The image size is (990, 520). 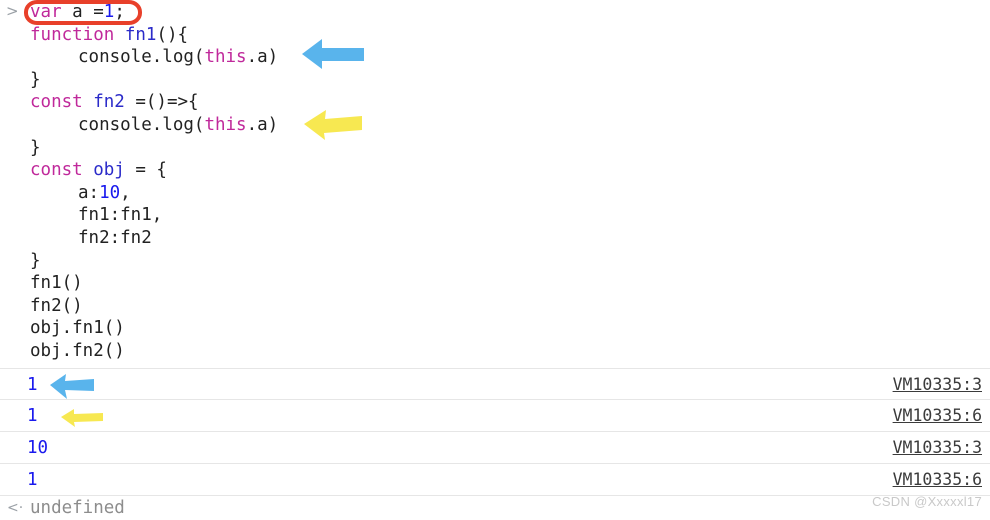 What do you see at coordinates (82, 418) in the screenshot?
I see `yellow-arrow-annotation-result` at bounding box center [82, 418].